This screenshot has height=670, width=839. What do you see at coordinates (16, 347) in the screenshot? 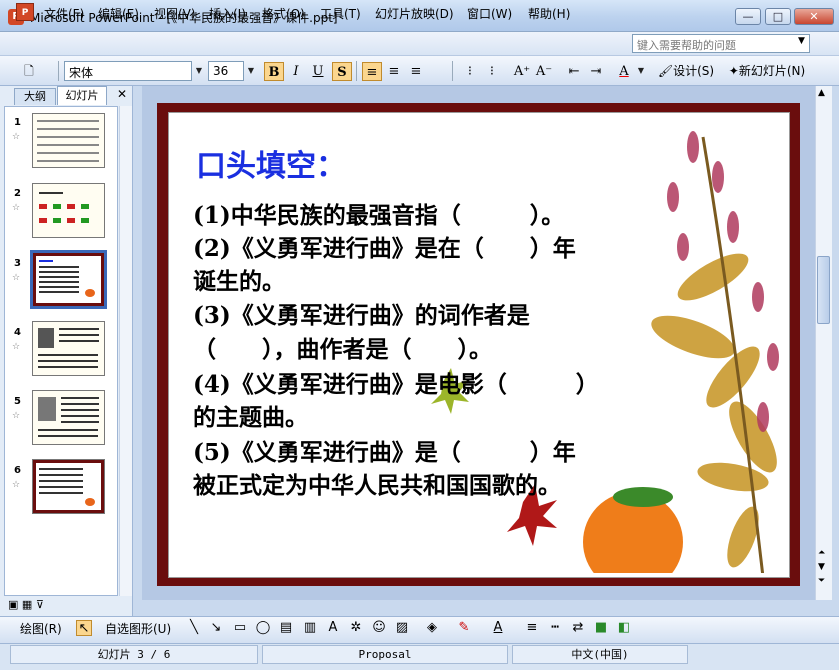
I see `animation-star-icon: ☆` at bounding box center [16, 347].